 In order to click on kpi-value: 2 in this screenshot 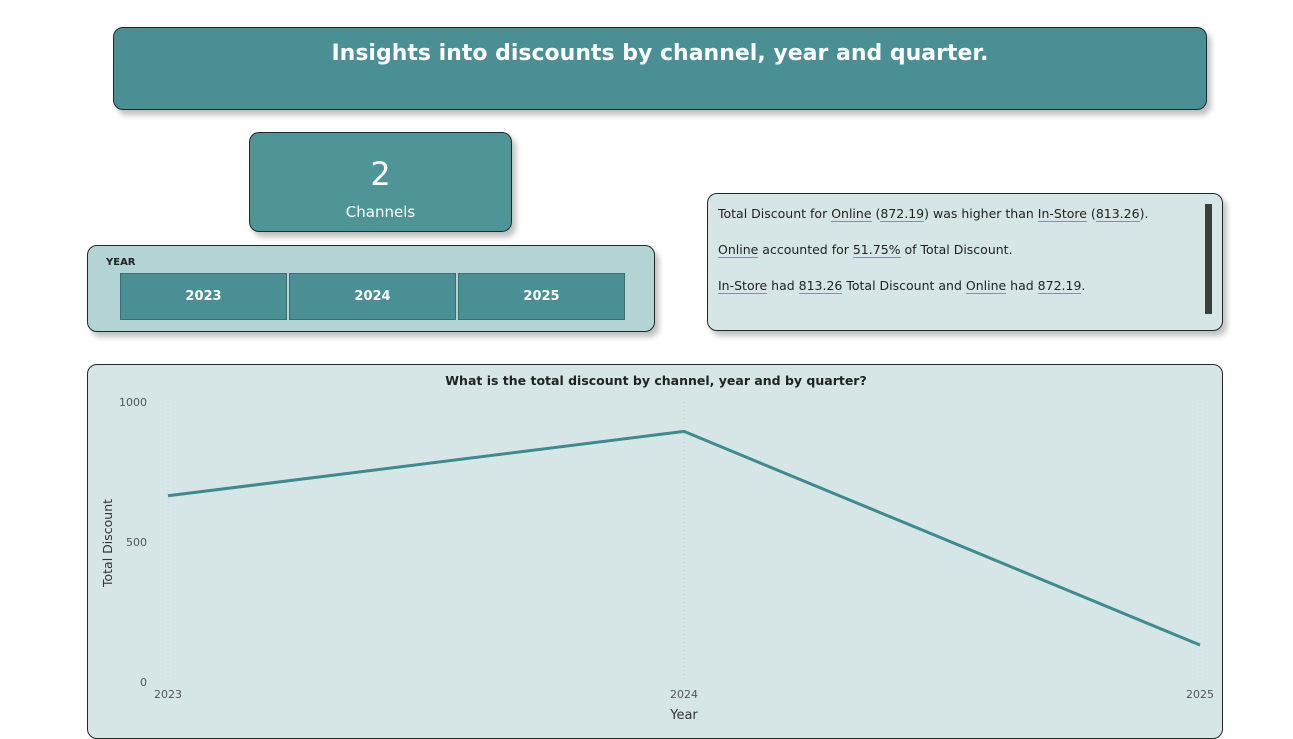, I will do `click(380, 174)`.